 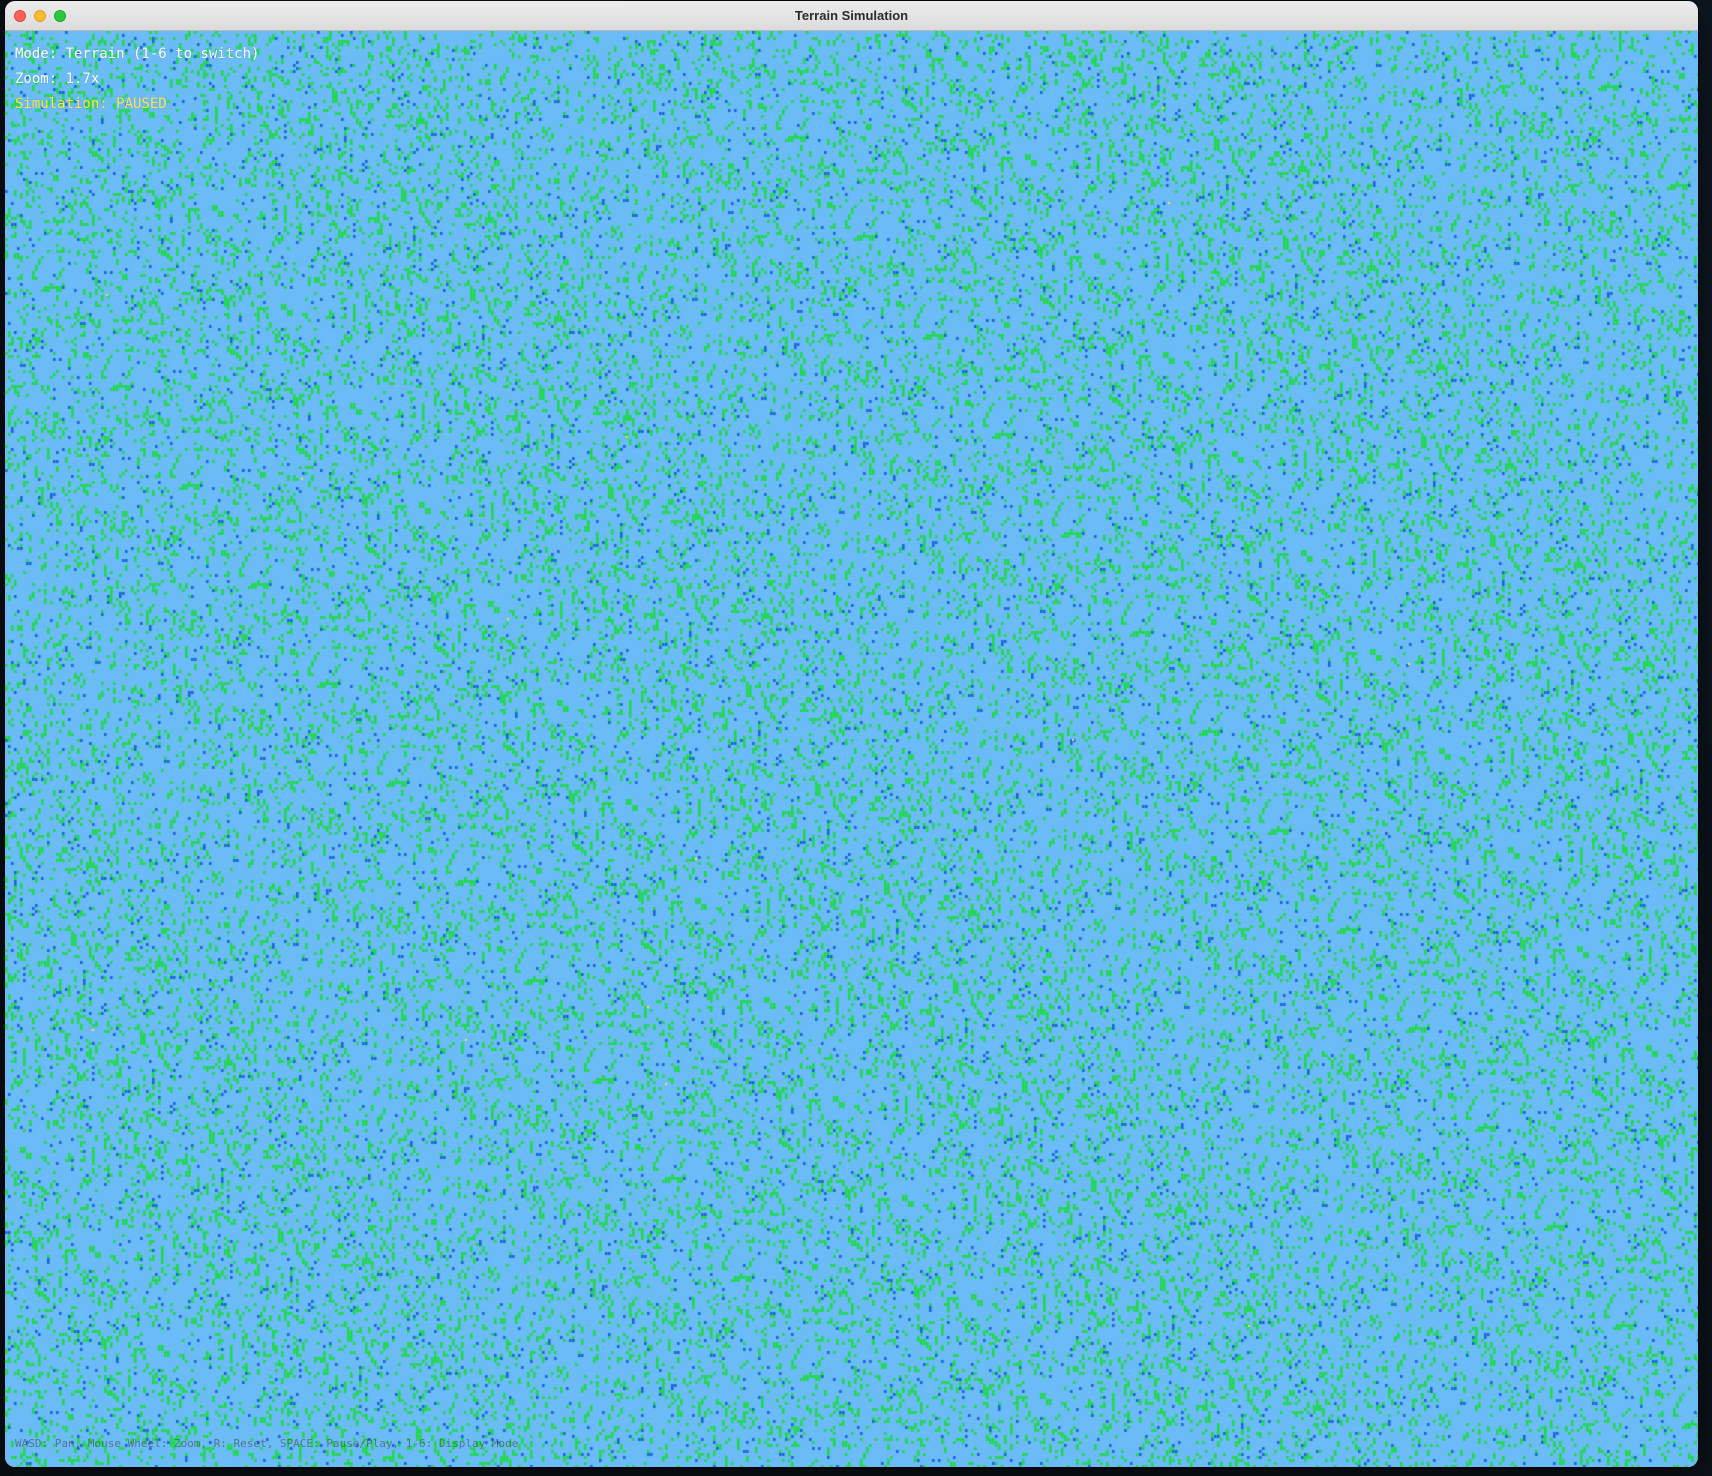 I want to click on hud-simulation-status: Simulation: PAUSED, so click(x=91, y=104).